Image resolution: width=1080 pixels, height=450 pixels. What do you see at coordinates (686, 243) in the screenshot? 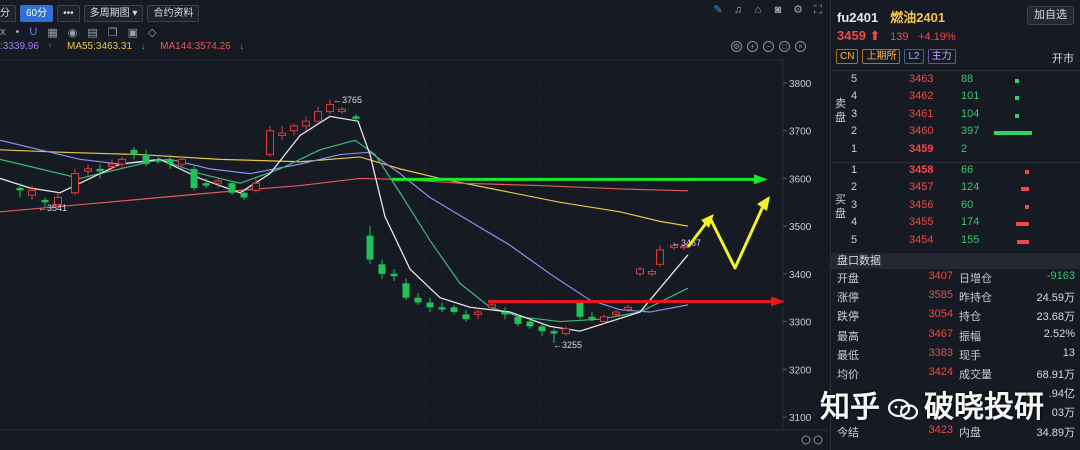
I see `price-annotation: ←3467` at bounding box center [686, 243].